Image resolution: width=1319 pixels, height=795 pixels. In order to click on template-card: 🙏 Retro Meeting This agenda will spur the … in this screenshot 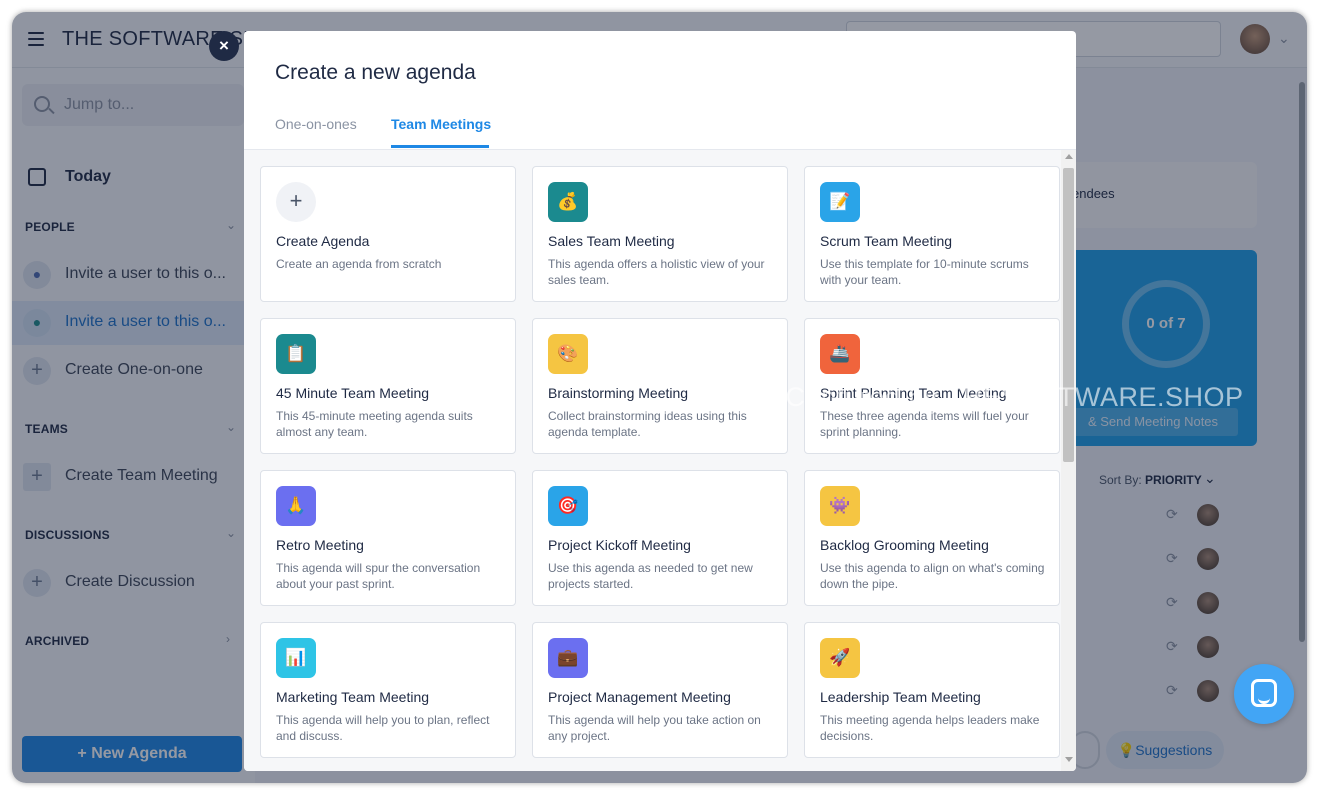, I will do `click(388, 538)`.